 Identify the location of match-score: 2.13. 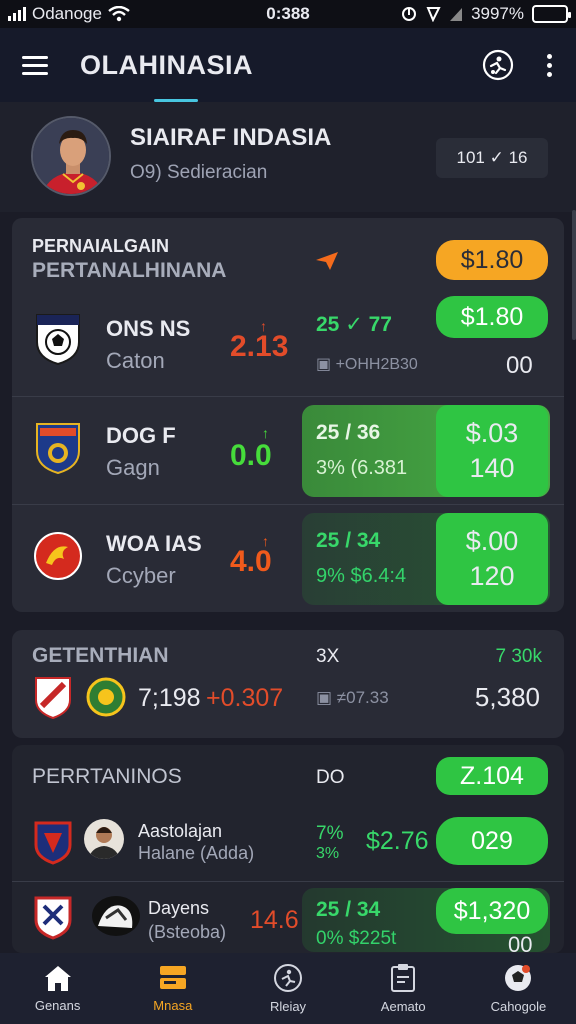
(259, 346).